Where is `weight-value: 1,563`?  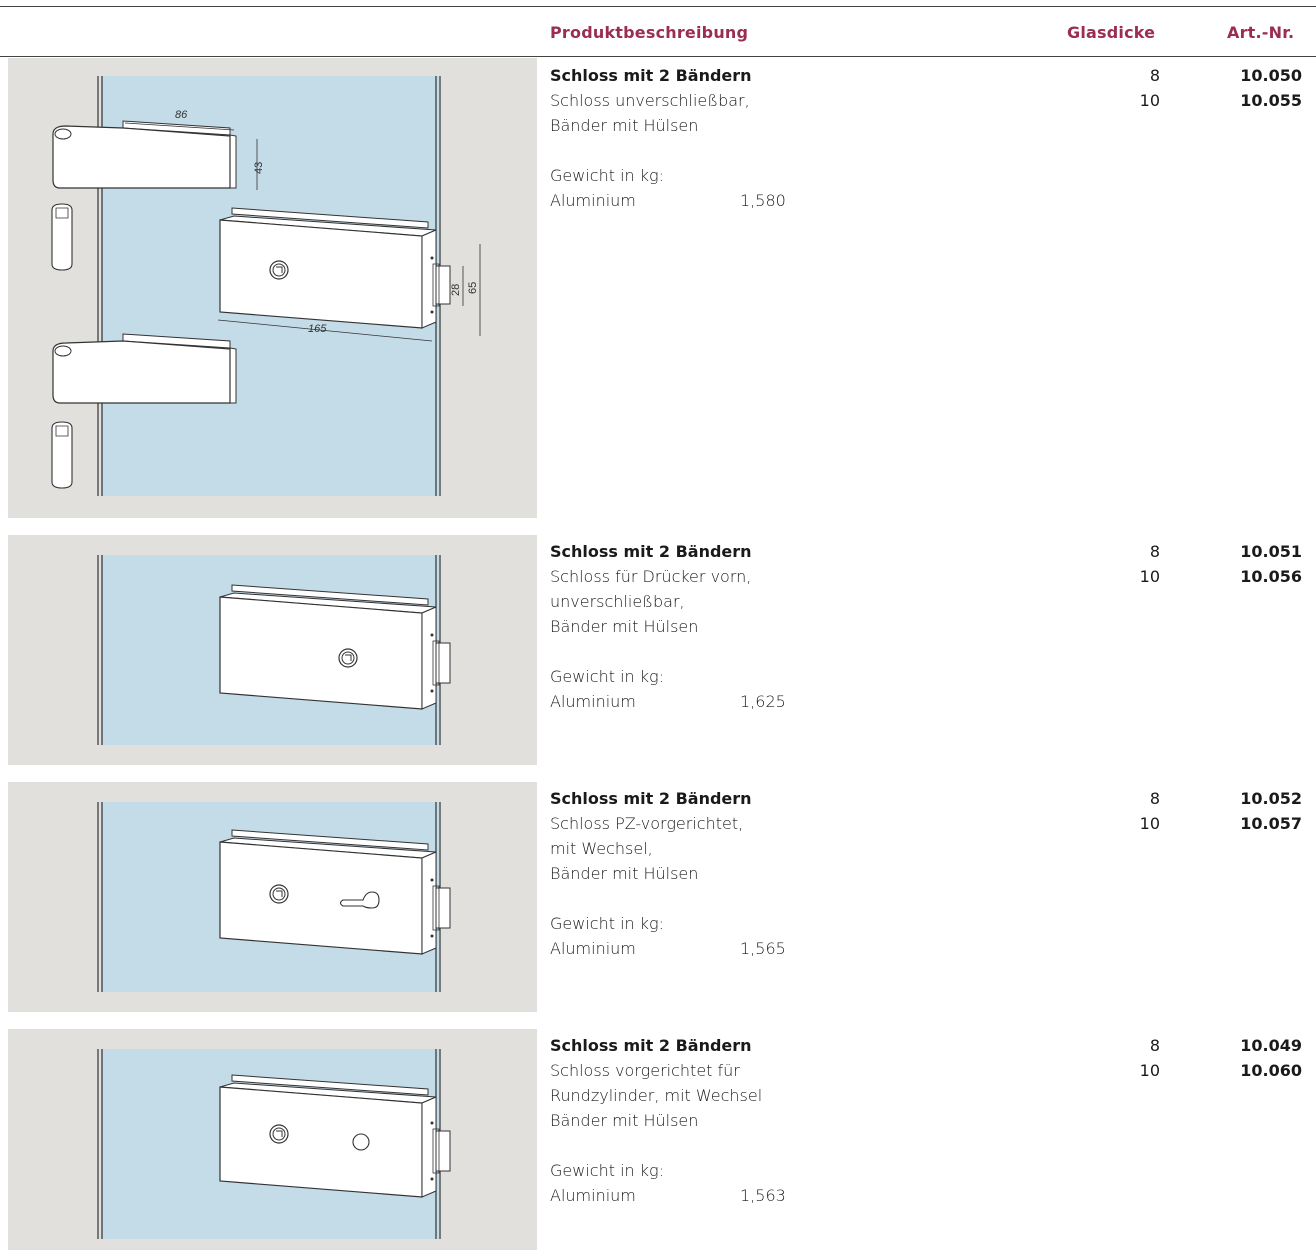
weight-value: 1,563 is located at coordinates (763, 1195).